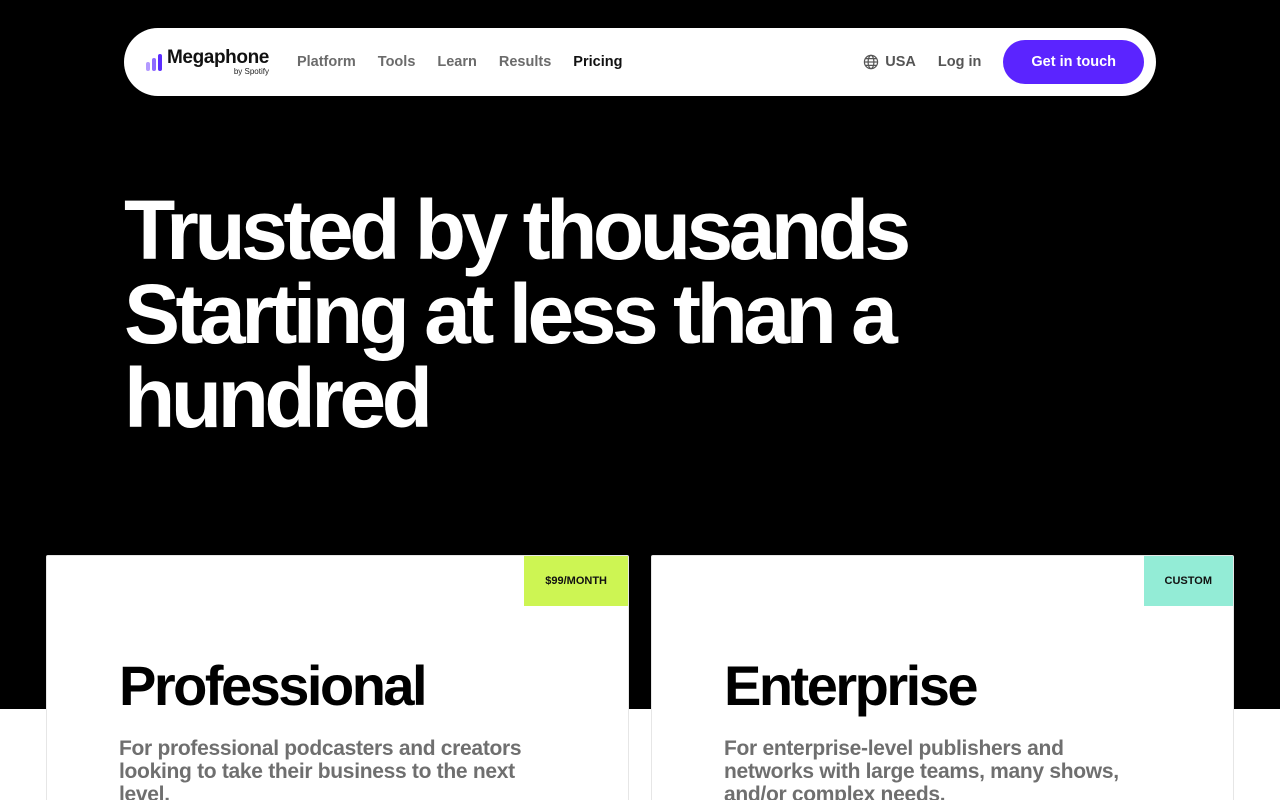 Image resolution: width=1280 pixels, height=800 pixels. What do you see at coordinates (576, 581) in the screenshot?
I see `price-tag: $99/MONTH` at bounding box center [576, 581].